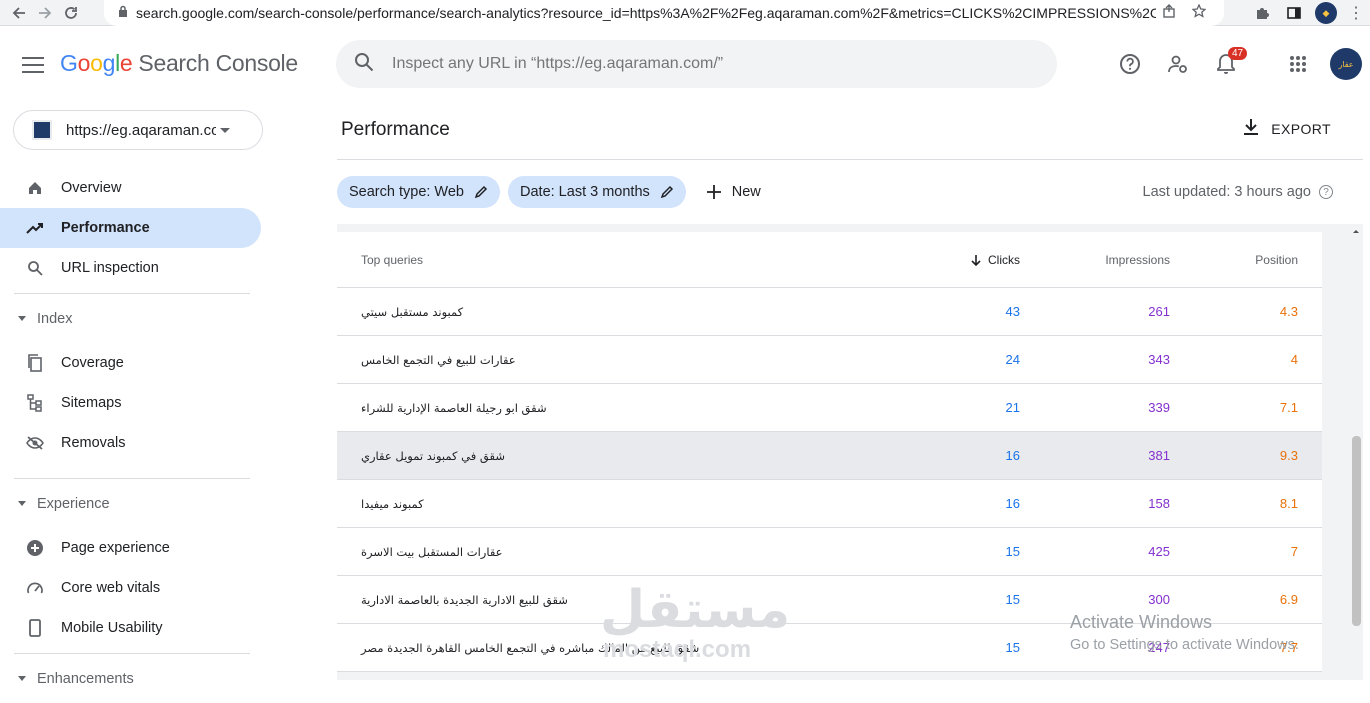 The image size is (1370, 703). What do you see at coordinates (141, 130) in the screenshot?
I see `property-url: https://eg.aqaraman.com/` at bounding box center [141, 130].